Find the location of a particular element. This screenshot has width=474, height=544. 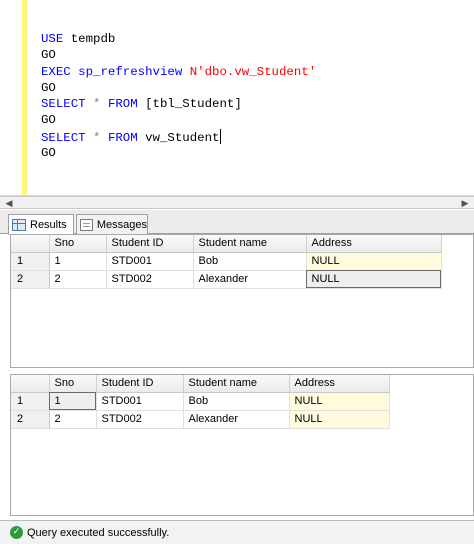

status-bar: ✓ Query executed successfully. is located at coordinates (237, 532).